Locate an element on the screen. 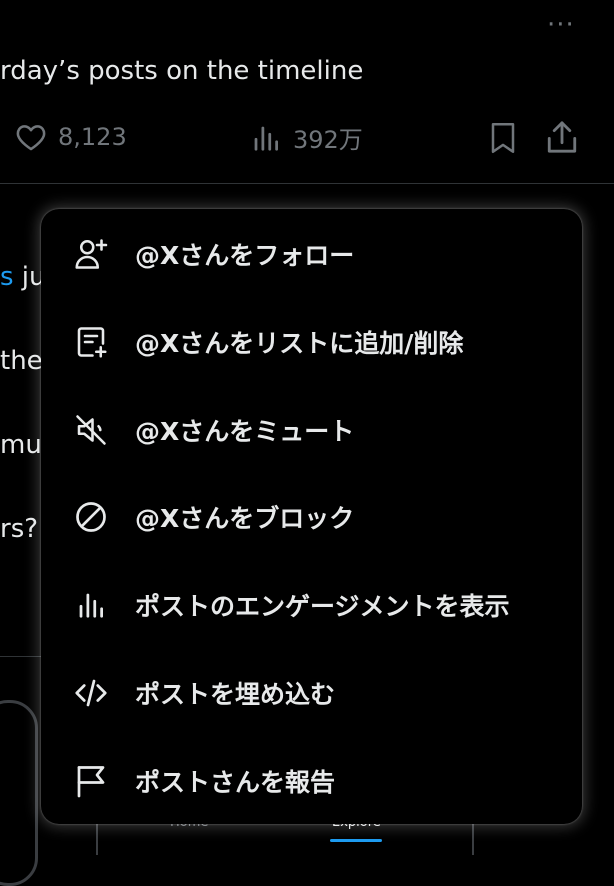 Image resolution: width=614 pixels, height=886 pixels. menu-item-engagement: ポストのエンゲージメントを表示 is located at coordinates (311, 605).